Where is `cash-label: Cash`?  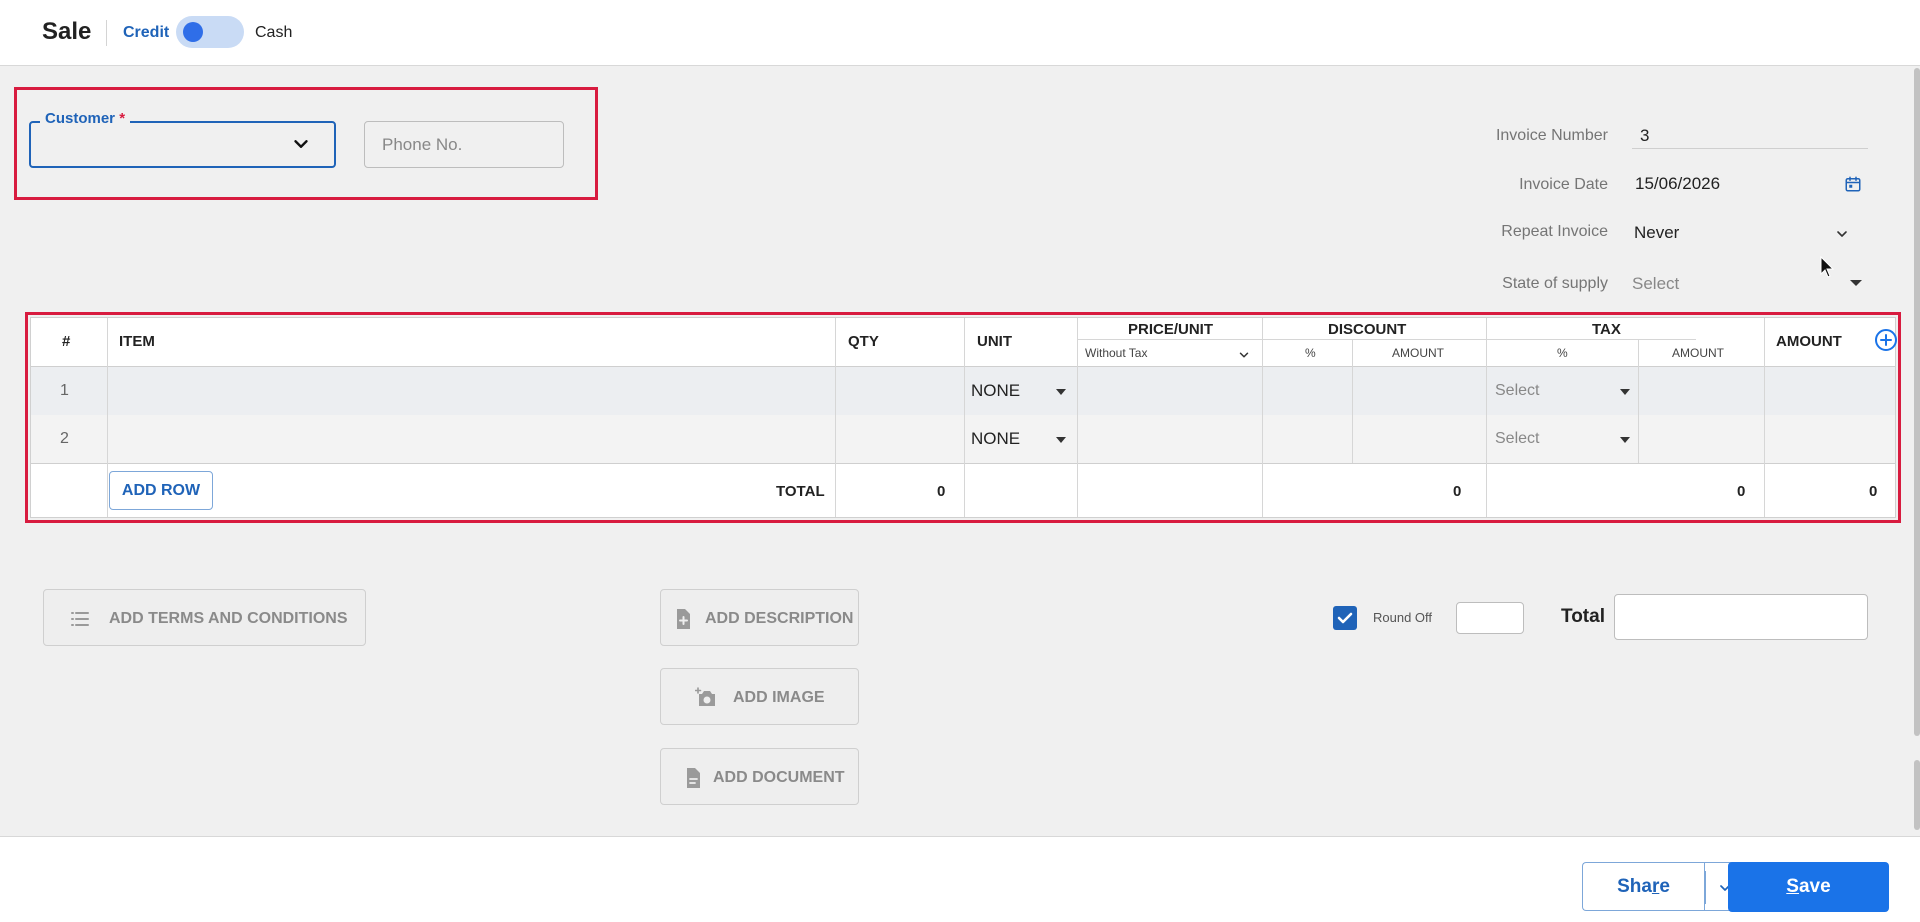
cash-label: Cash is located at coordinates (273, 33).